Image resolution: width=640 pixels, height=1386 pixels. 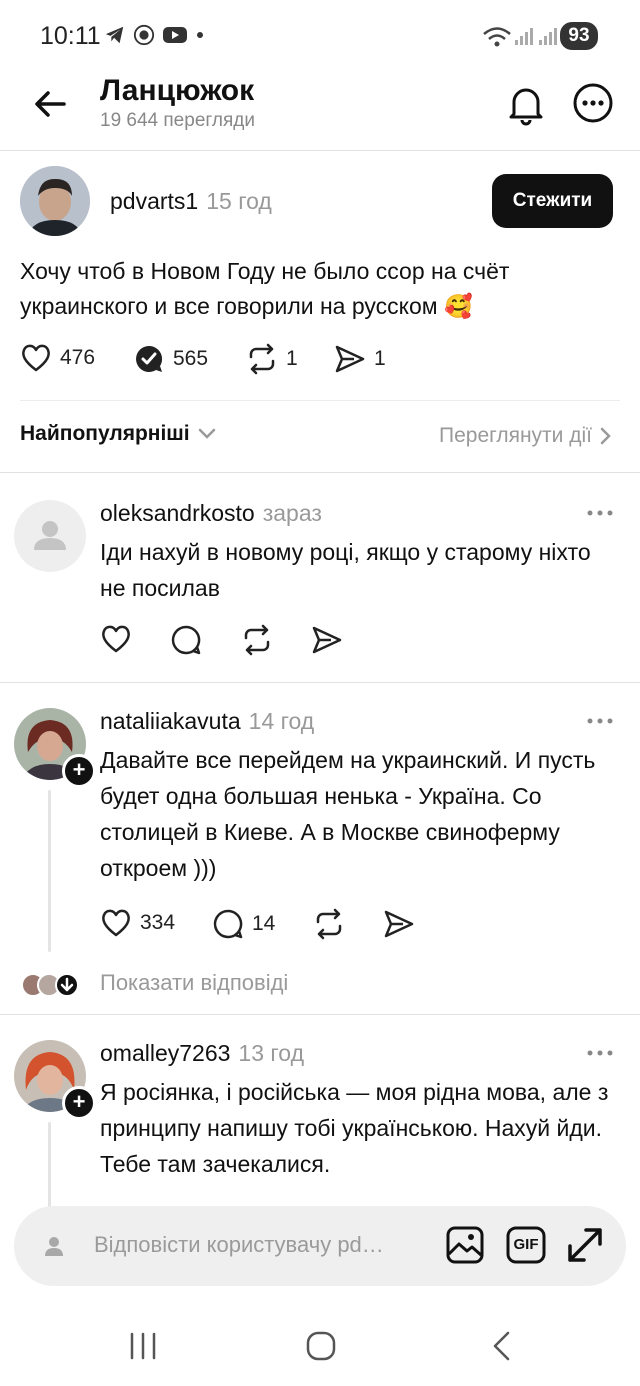 What do you see at coordinates (320, 400) in the screenshot?
I see `post-divider` at bounding box center [320, 400].